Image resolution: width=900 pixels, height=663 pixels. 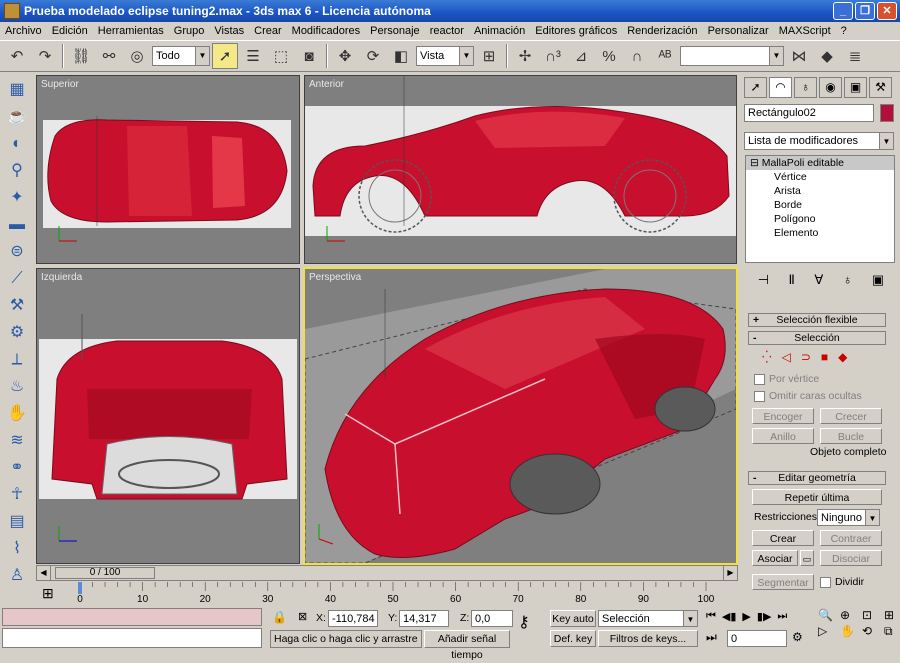 I want to click on stack-subobject-edge: Arista, so click(x=820, y=191).